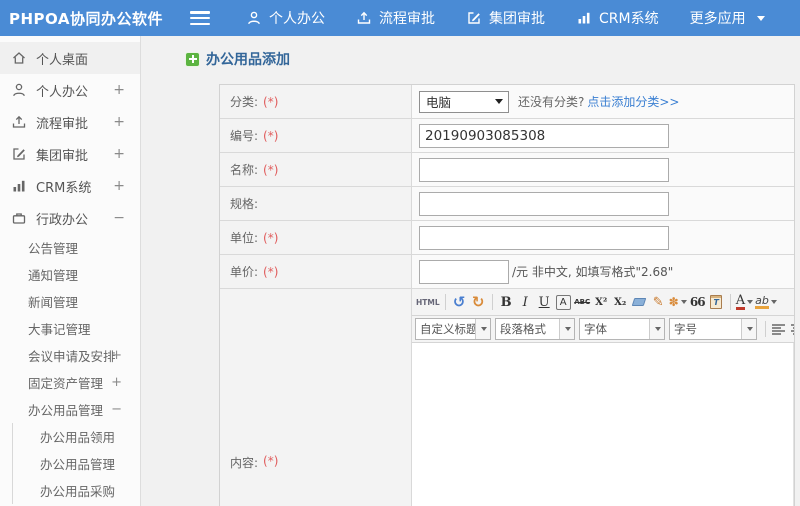 The height and width of the screenshot is (506, 800). I want to click on spec-input, so click(544, 203).